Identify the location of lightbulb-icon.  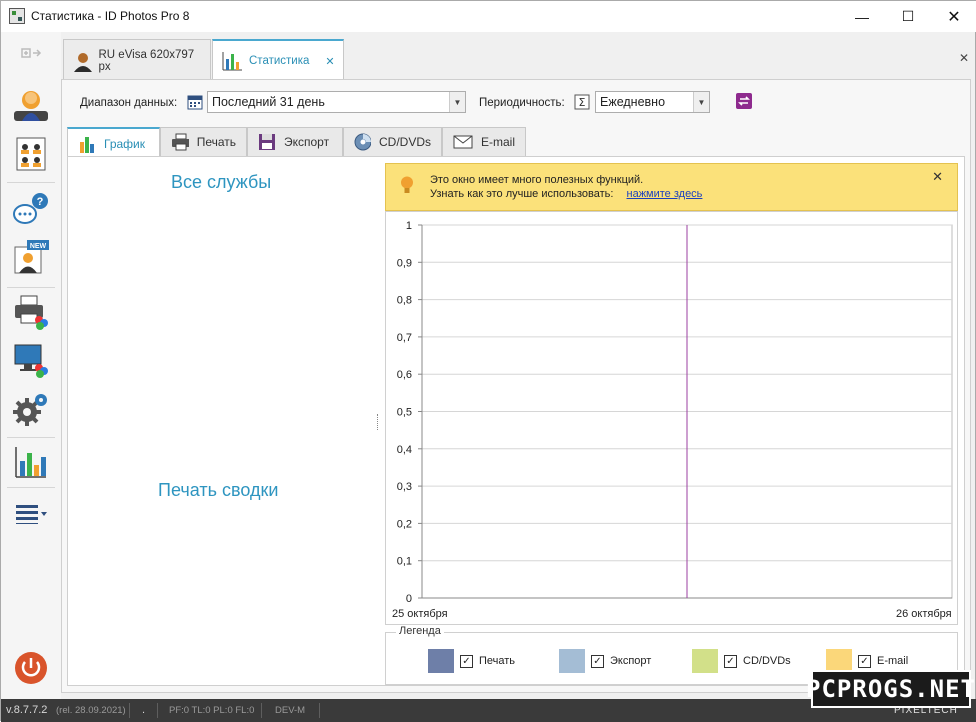
(407, 184).